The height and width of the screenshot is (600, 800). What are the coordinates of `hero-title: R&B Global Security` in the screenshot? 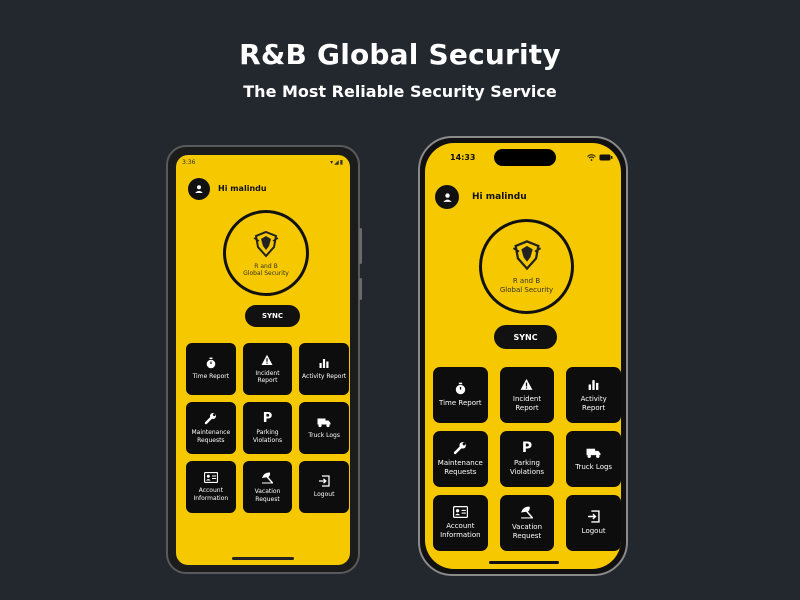 It's located at (400, 54).